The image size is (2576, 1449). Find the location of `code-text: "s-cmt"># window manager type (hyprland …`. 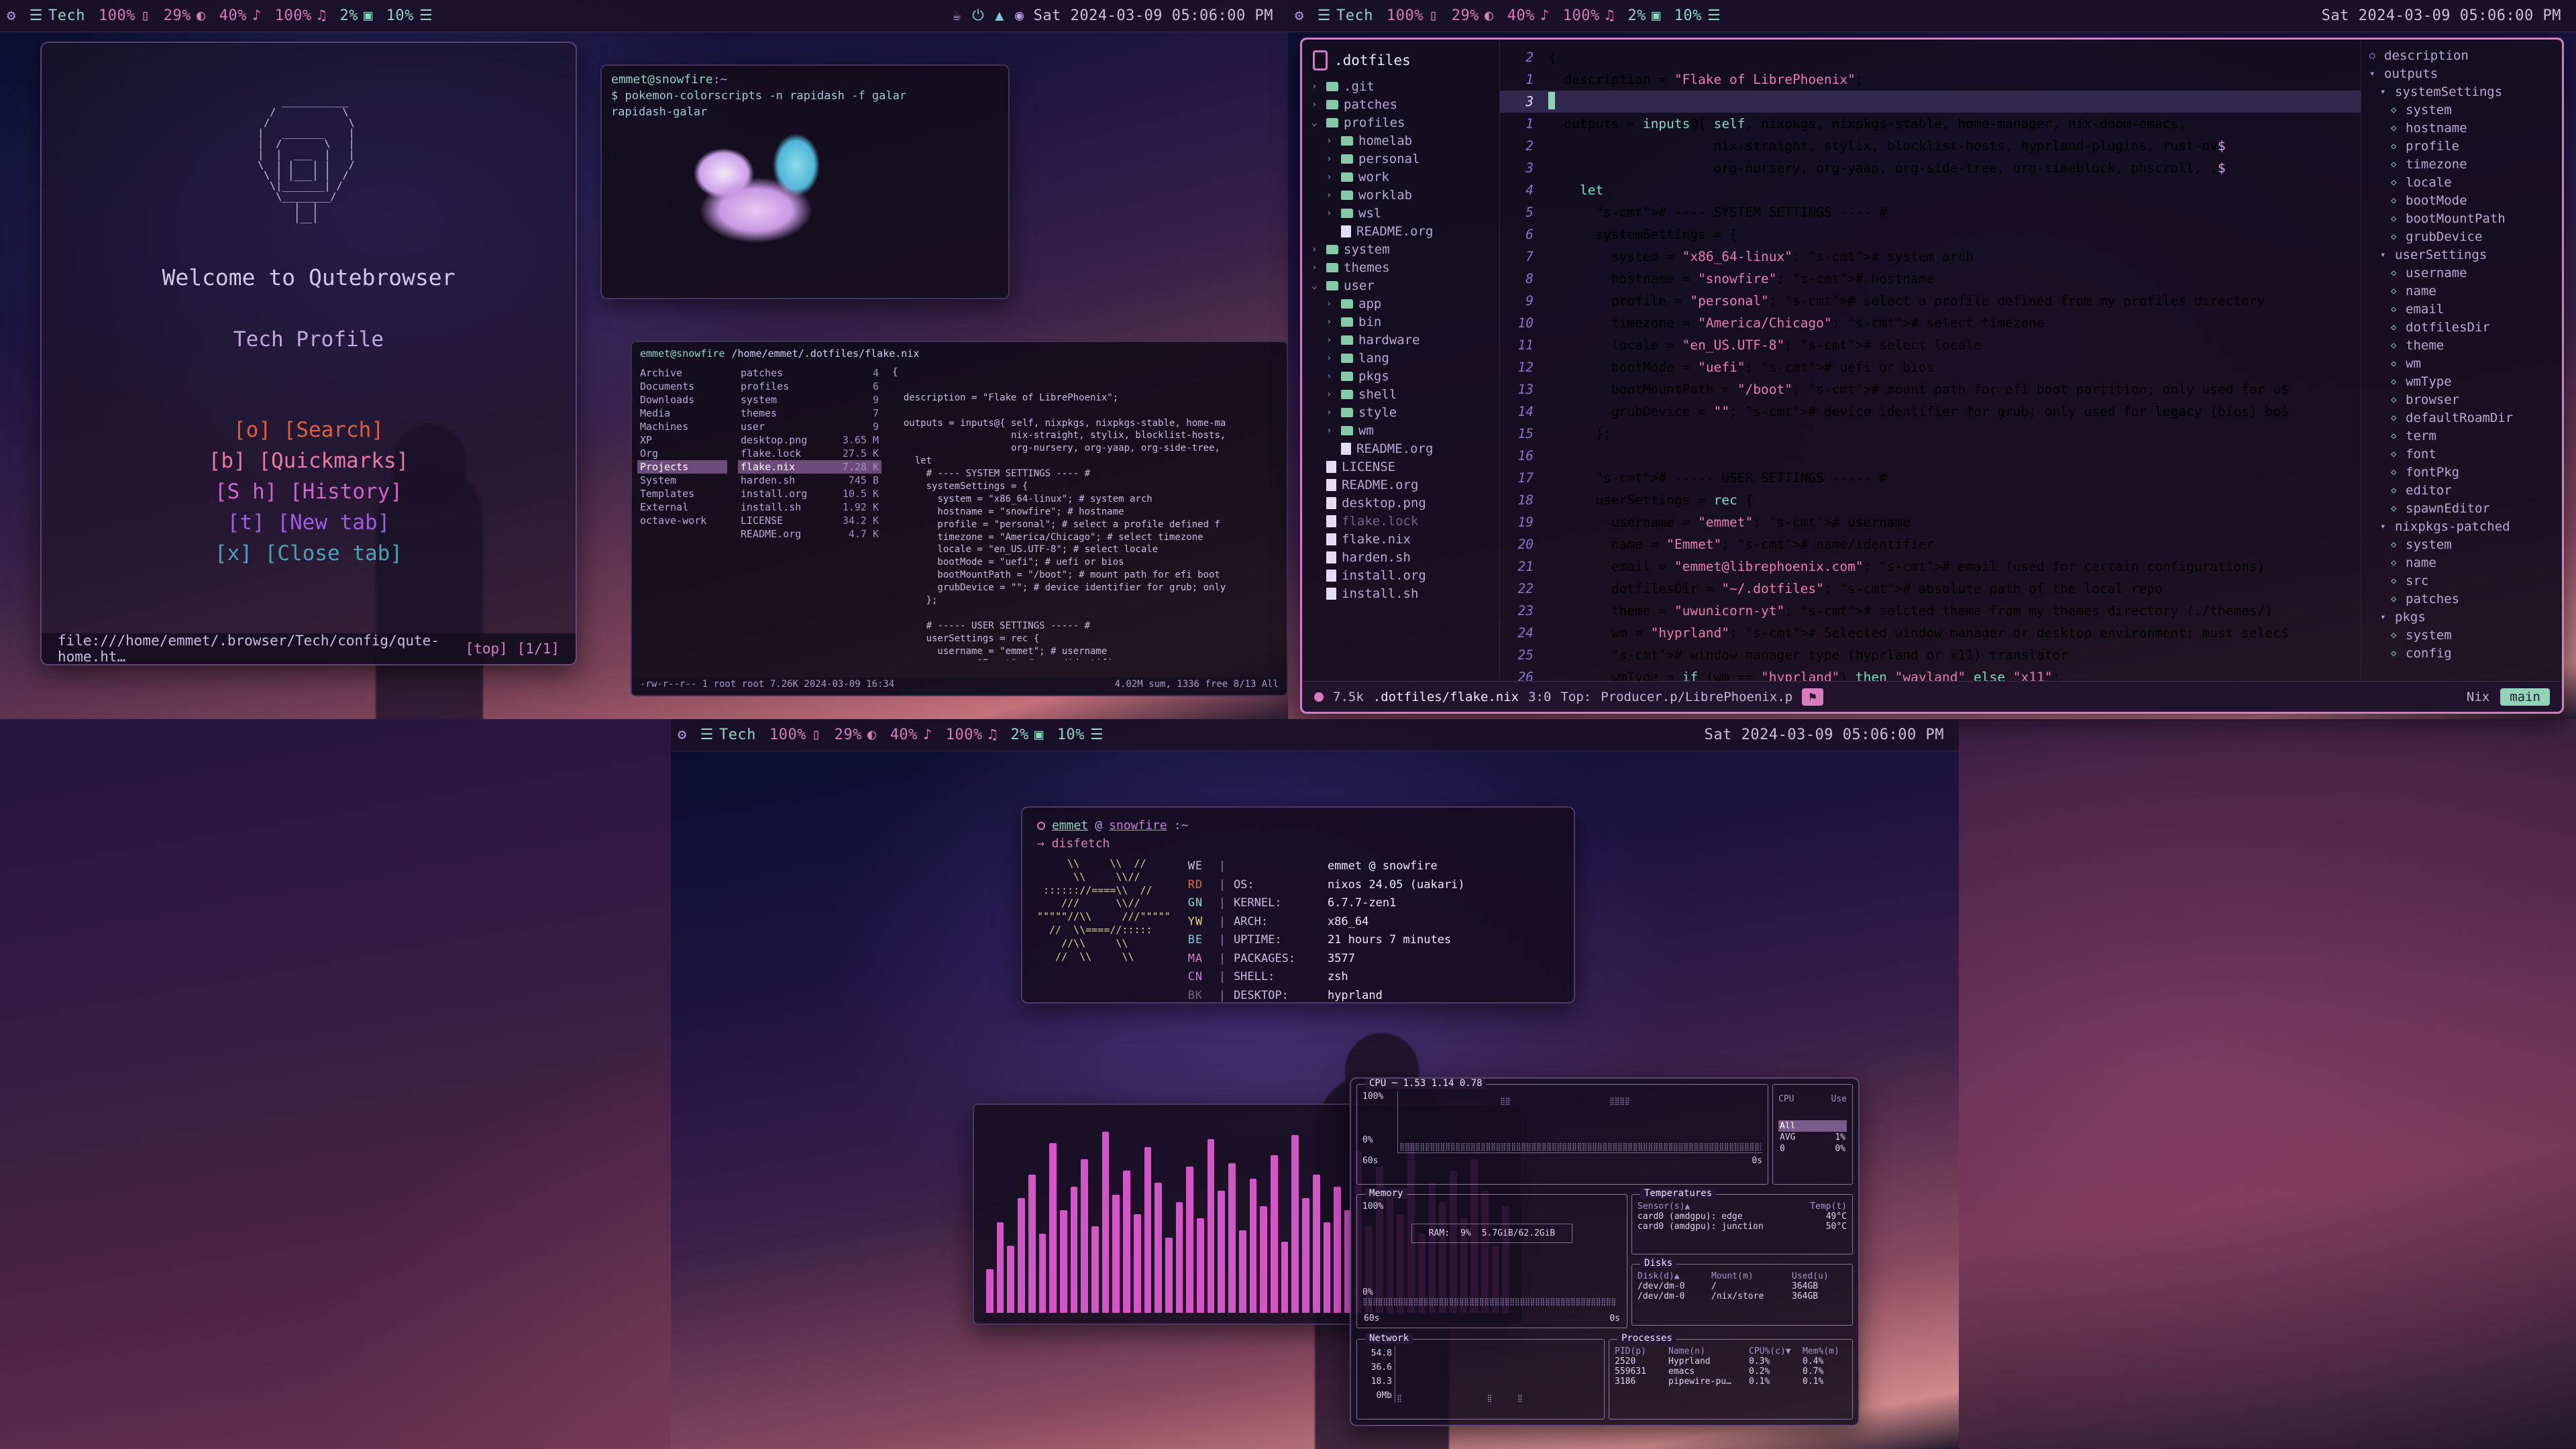

code-text: "s-cmt"># window manager type (hyprland … is located at coordinates (1808, 655).